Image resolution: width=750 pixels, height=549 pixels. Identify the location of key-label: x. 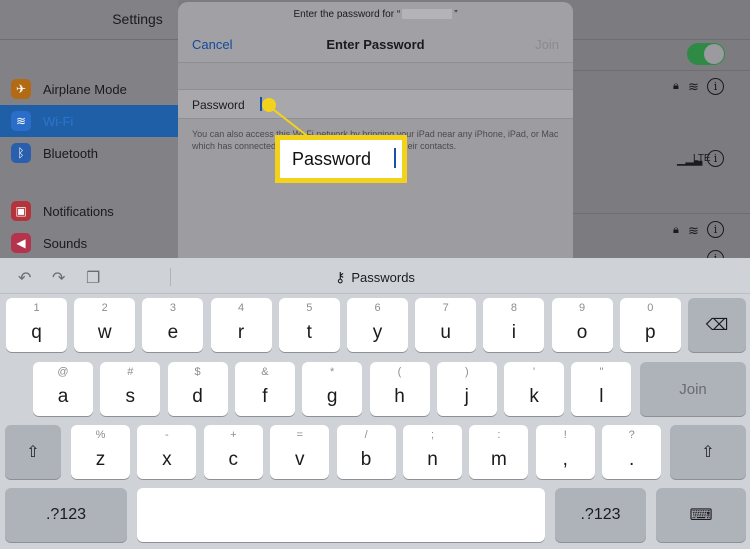
(167, 459).